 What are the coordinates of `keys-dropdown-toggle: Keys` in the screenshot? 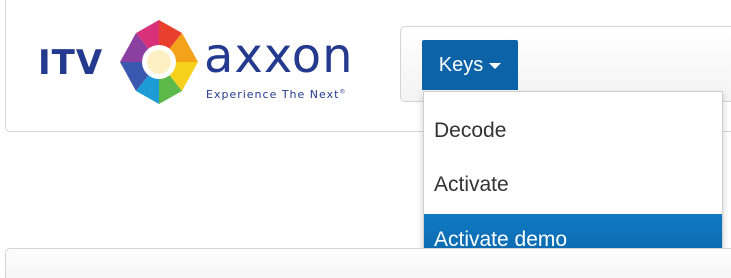 It's located at (470, 65).